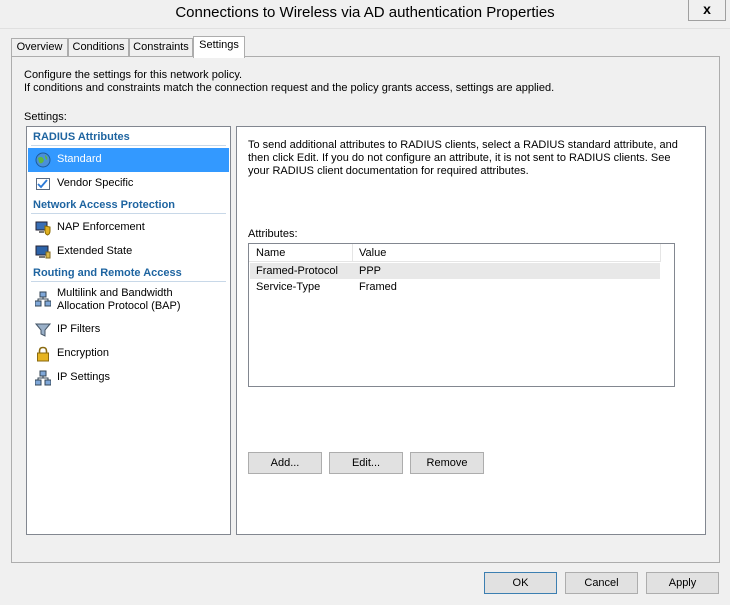  I want to click on nav-item-label: Encryption, so click(83, 353).